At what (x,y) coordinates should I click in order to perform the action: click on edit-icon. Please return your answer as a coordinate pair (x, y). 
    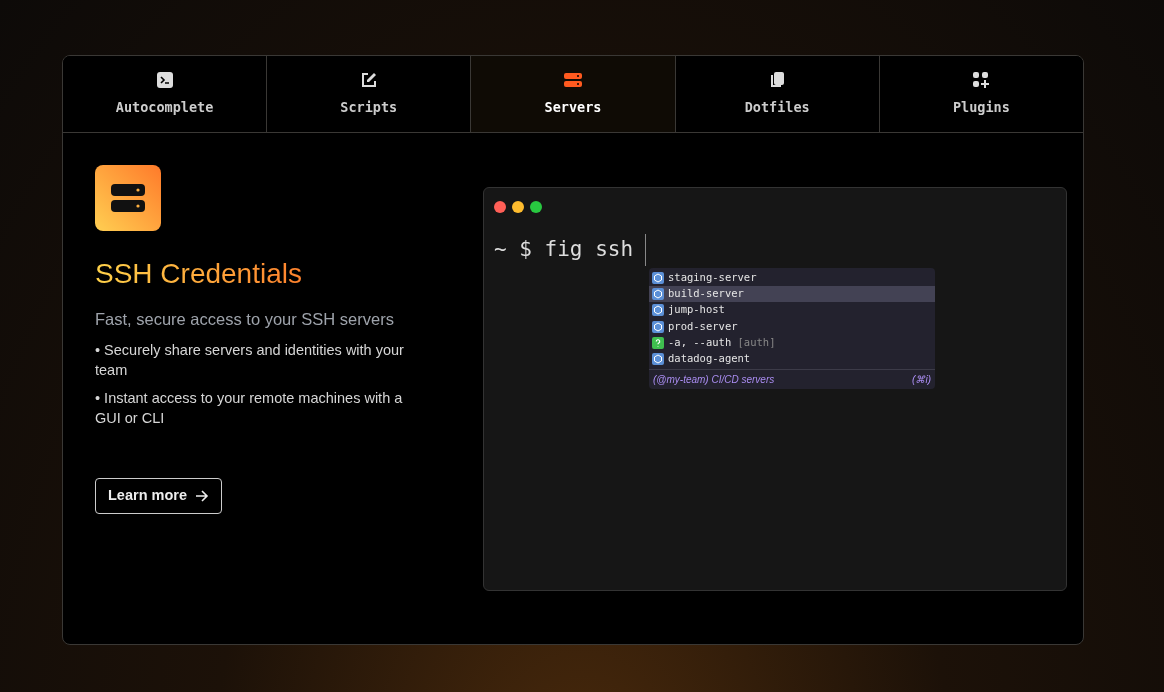
    Looking at the image, I should click on (368, 79).